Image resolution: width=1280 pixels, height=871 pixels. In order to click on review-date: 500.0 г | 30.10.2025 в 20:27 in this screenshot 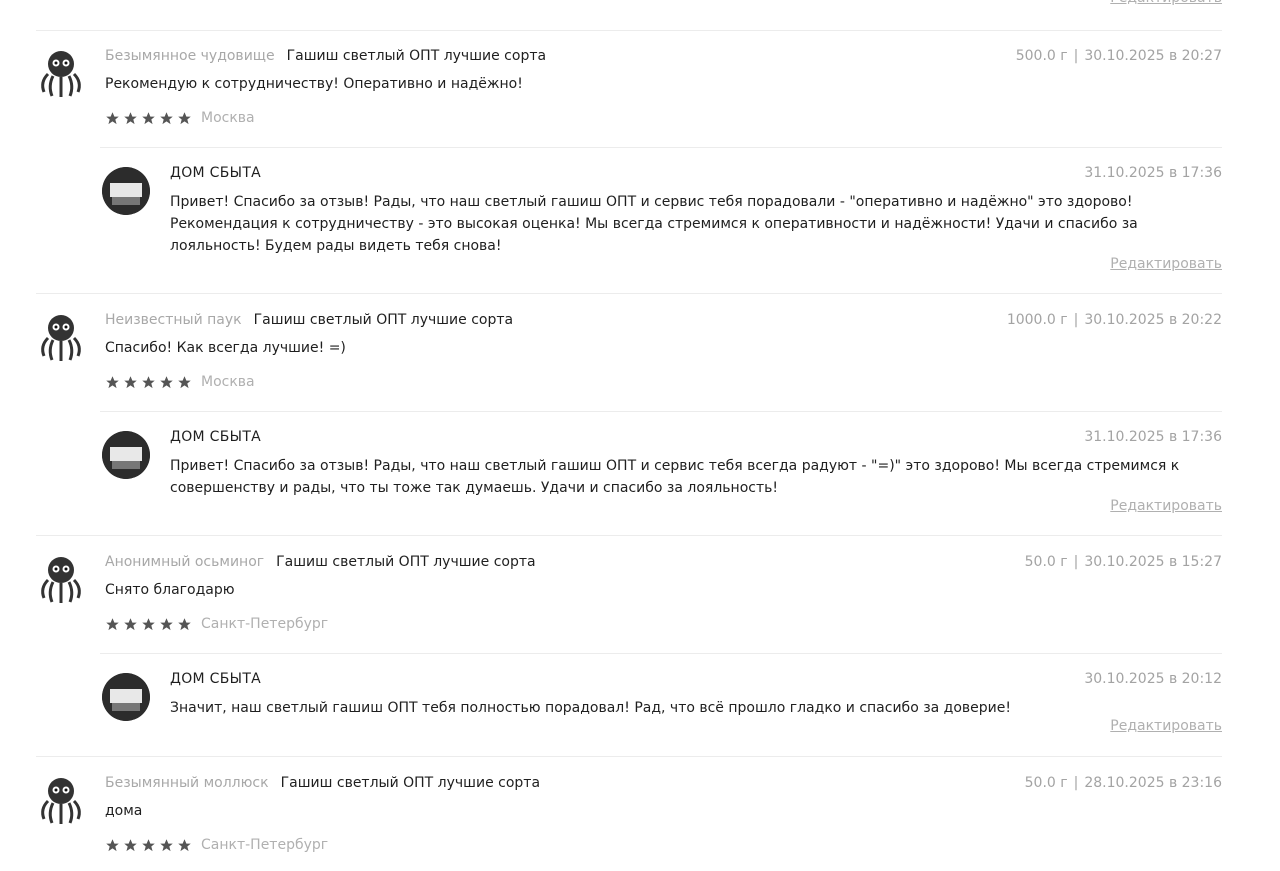, I will do `click(1119, 56)`.